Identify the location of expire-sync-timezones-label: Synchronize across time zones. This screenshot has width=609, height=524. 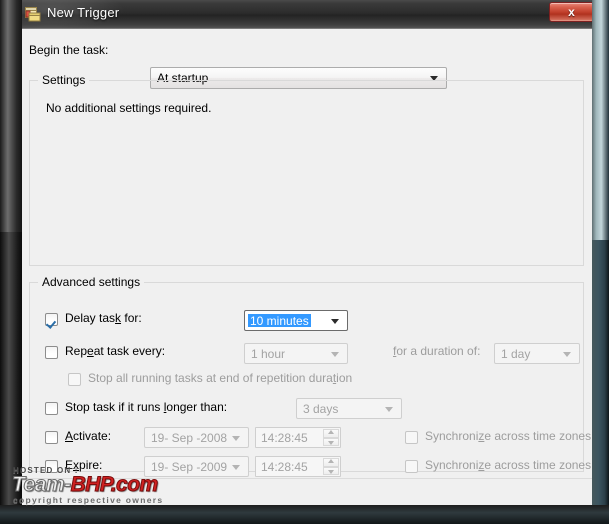
(508, 465).